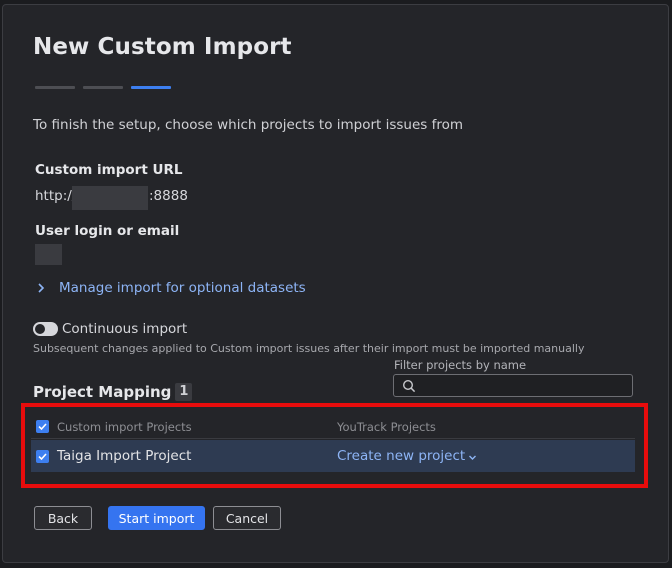 Image resolution: width=672 pixels, height=568 pixels. I want to click on start-import-button: Start import, so click(156, 518).